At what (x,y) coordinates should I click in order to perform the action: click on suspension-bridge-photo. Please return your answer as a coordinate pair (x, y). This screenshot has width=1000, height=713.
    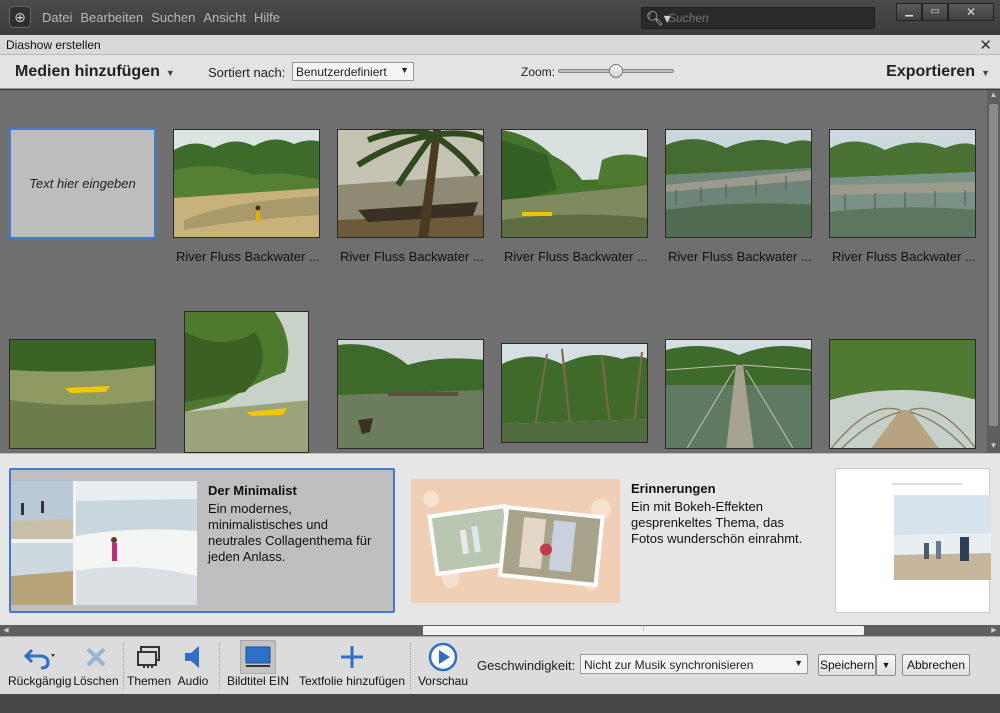
    Looking at the image, I should click on (738, 394).